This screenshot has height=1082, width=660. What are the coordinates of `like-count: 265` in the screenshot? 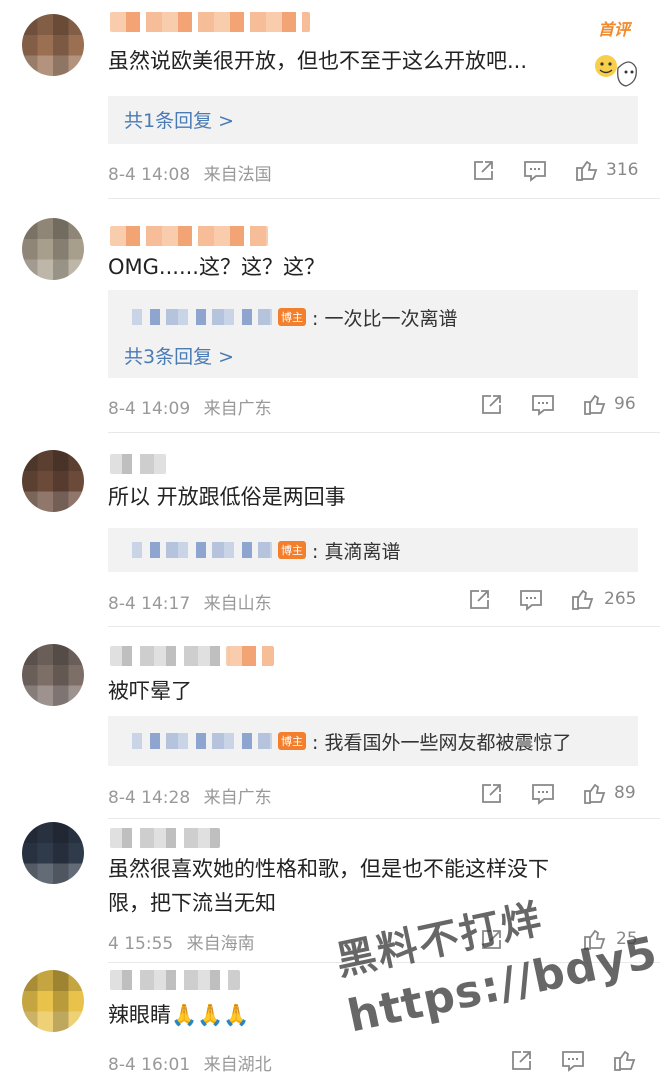 It's located at (620, 599).